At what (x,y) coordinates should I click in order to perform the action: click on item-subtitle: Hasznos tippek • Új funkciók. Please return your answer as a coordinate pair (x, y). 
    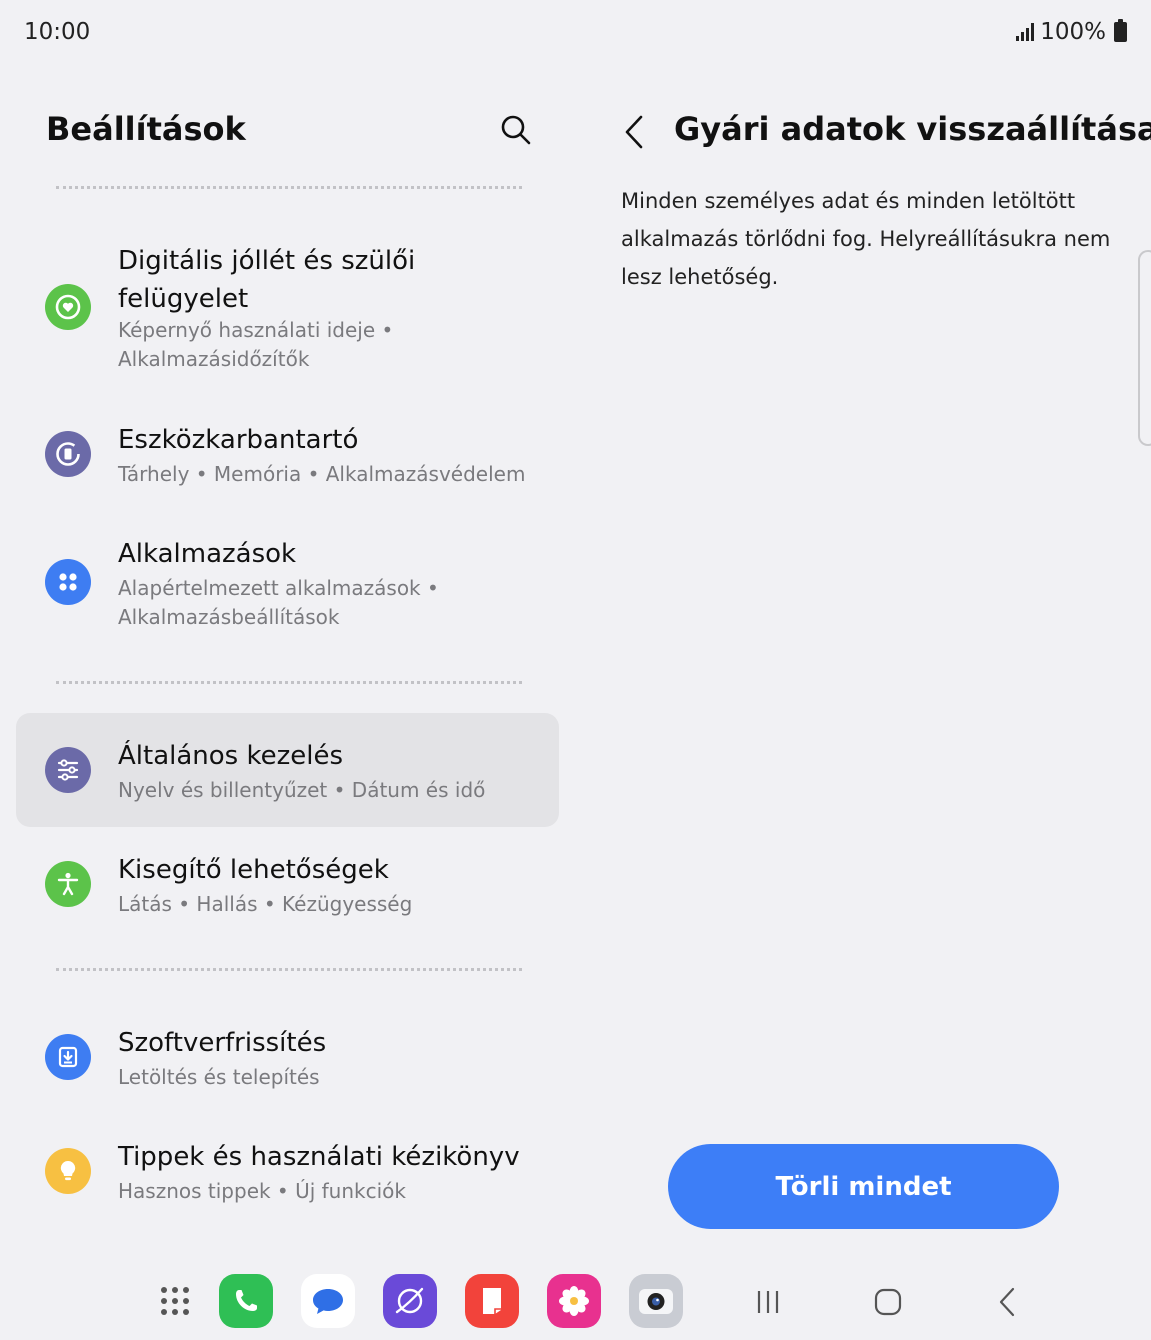
    Looking at the image, I should click on (262, 1191).